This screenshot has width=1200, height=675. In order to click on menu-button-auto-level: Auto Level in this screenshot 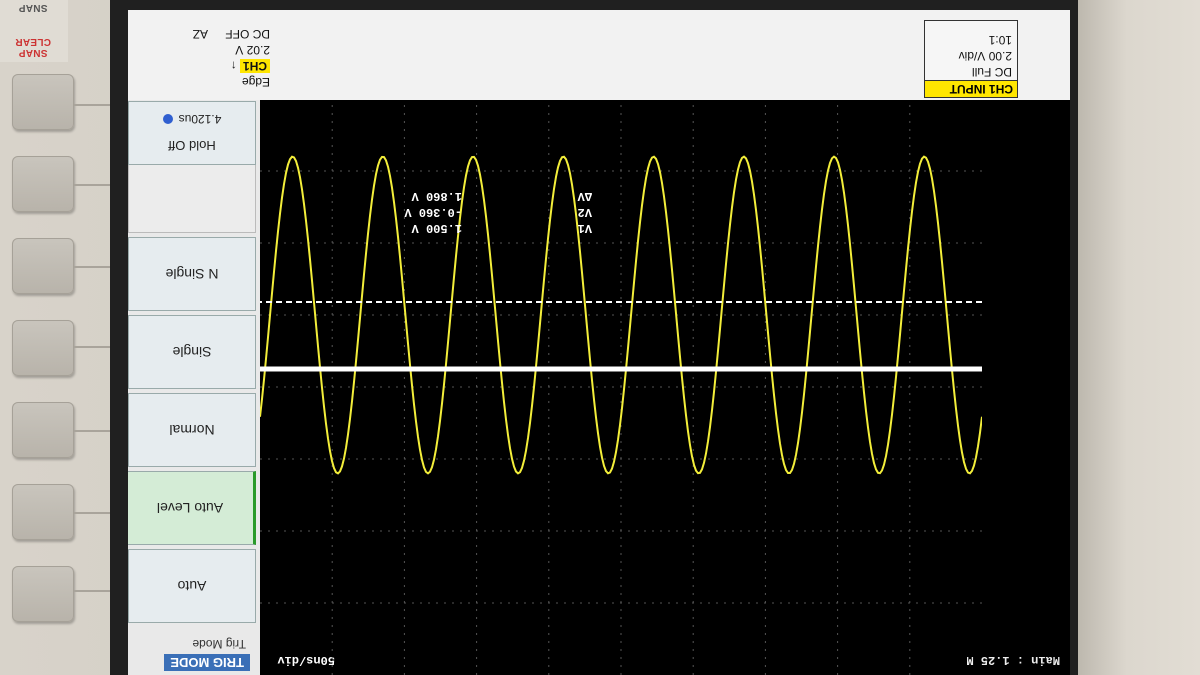, I will do `click(192, 508)`.